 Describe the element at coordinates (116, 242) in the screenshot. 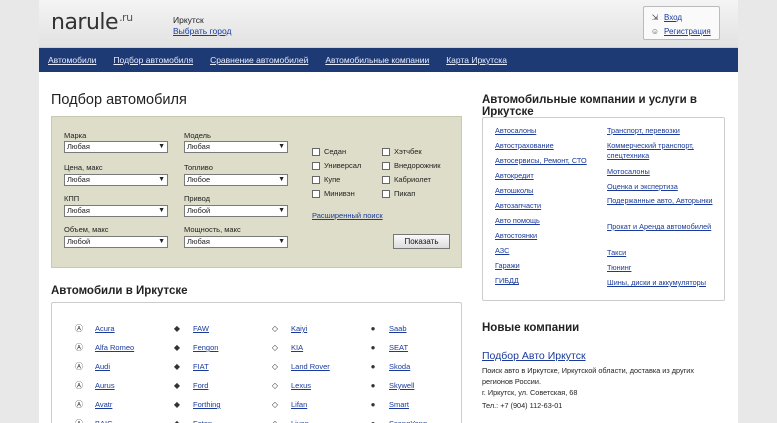

I see `volume-select: Любой ▼` at that location.